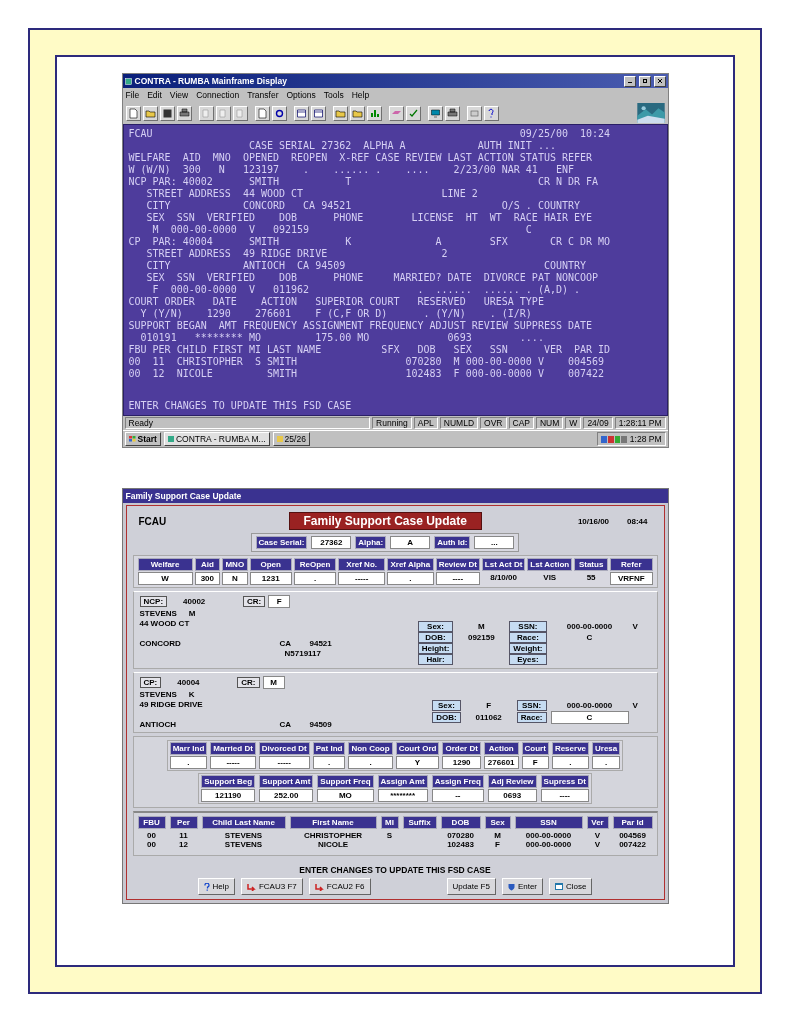  What do you see at coordinates (395, 496) in the screenshot?
I see `window-title: Family Support Case Update` at bounding box center [395, 496].